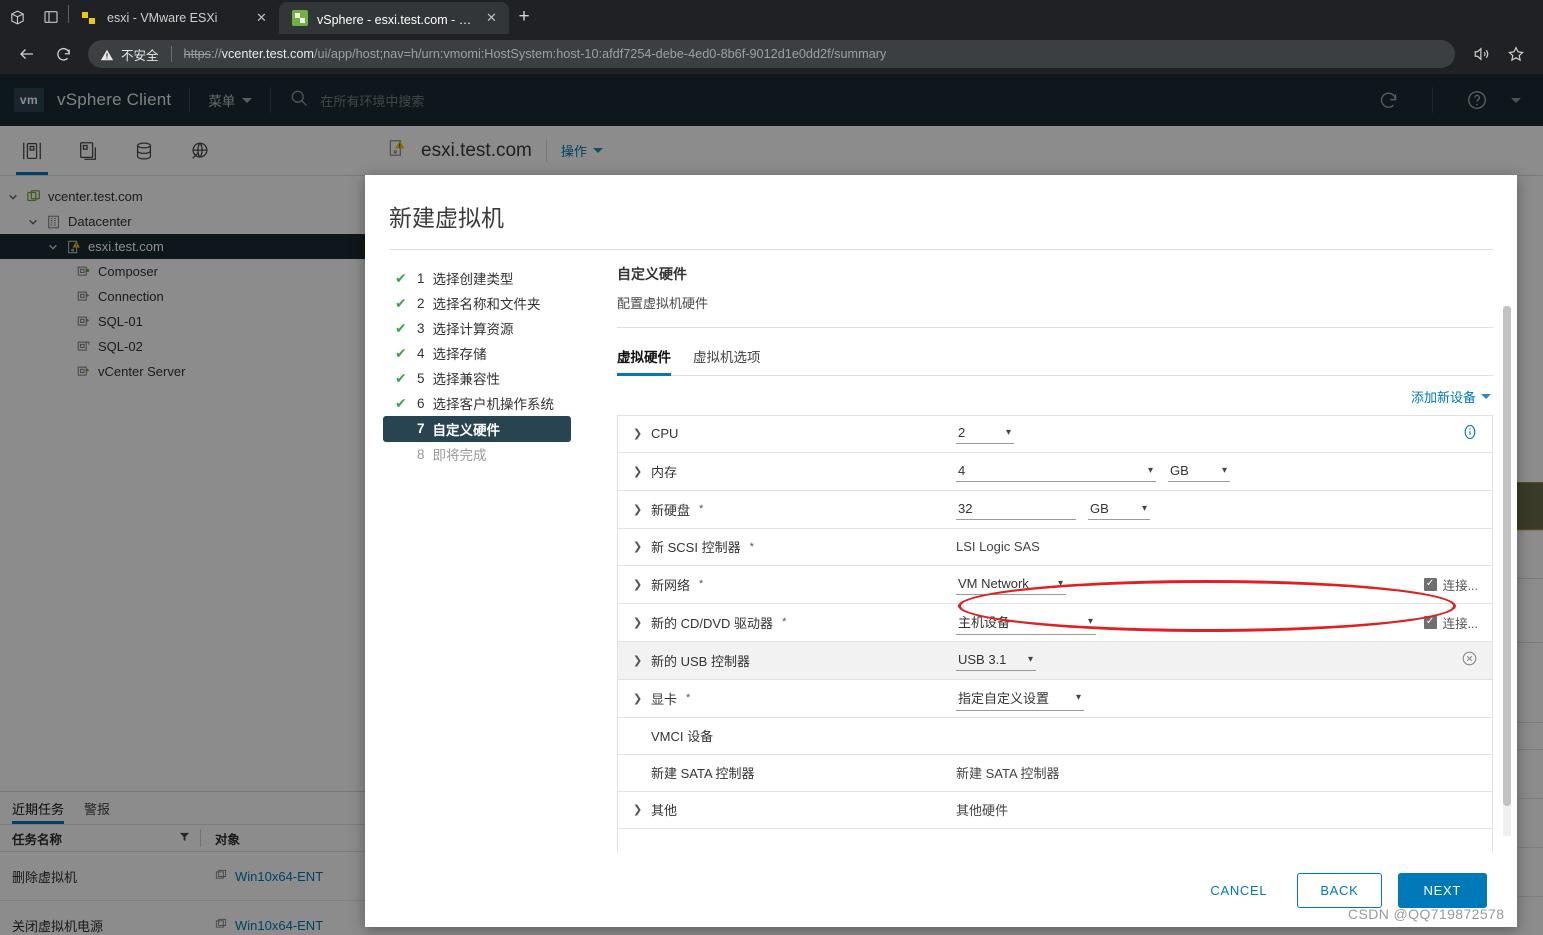 This screenshot has width=1543, height=935. Describe the element at coordinates (63, 54) in the screenshot. I see `reload-icon` at that location.